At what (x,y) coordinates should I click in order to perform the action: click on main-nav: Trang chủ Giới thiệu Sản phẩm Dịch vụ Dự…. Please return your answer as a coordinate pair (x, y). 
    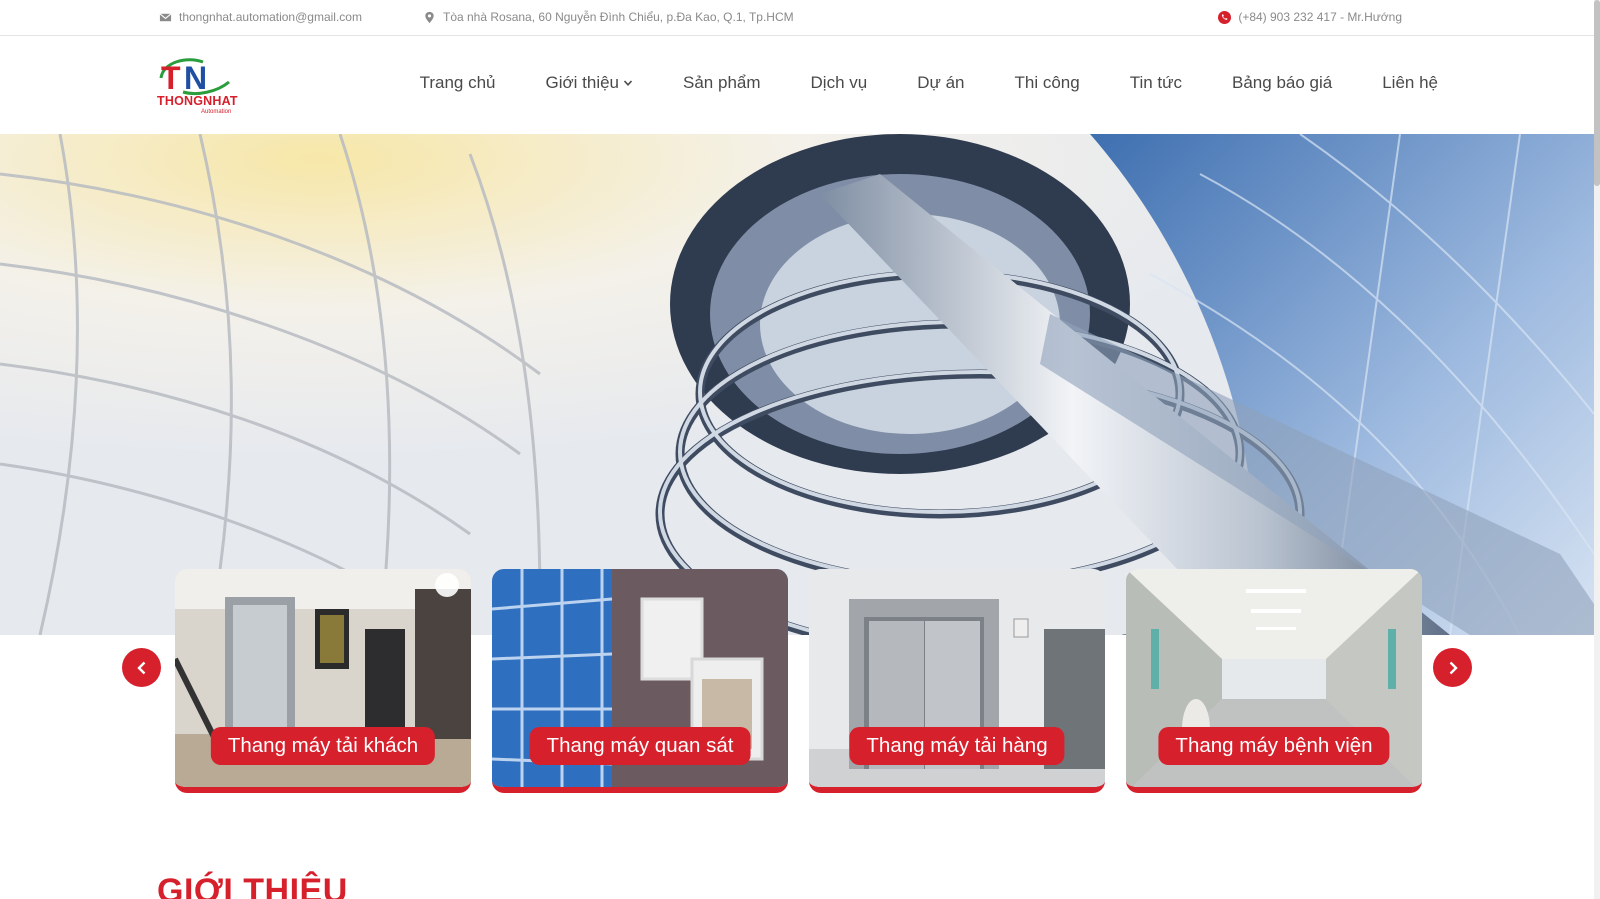
    Looking at the image, I should click on (929, 83).